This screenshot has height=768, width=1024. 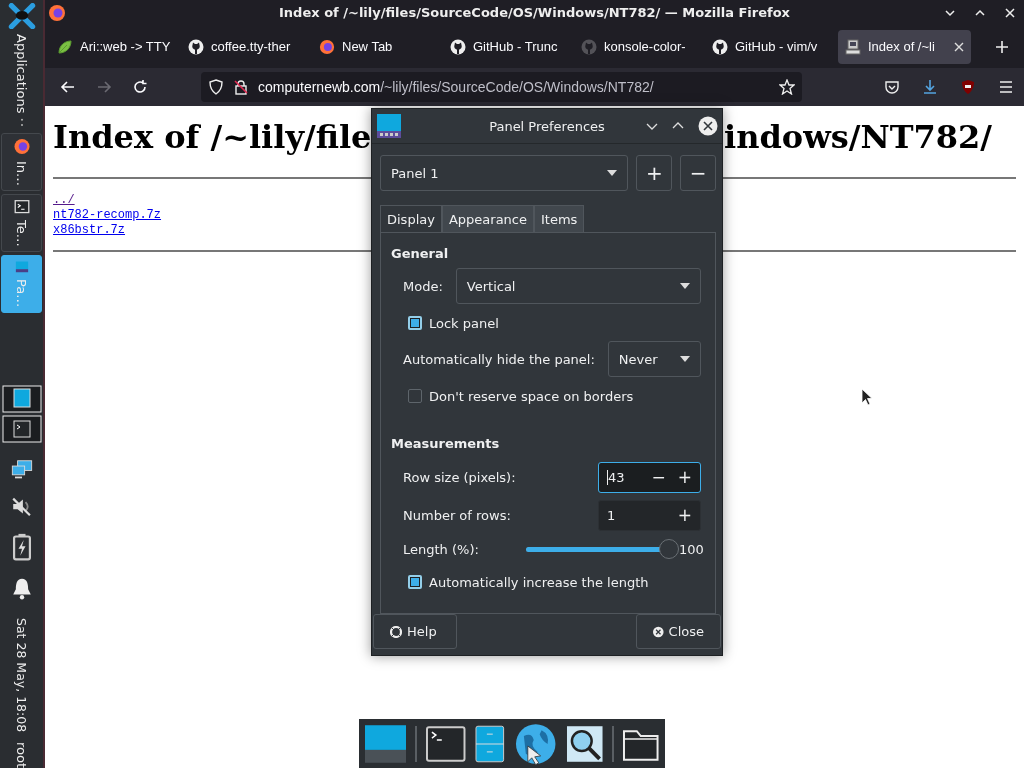 I want to click on browser-tab: GitHub - vim/v, so click(x=769, y=46).